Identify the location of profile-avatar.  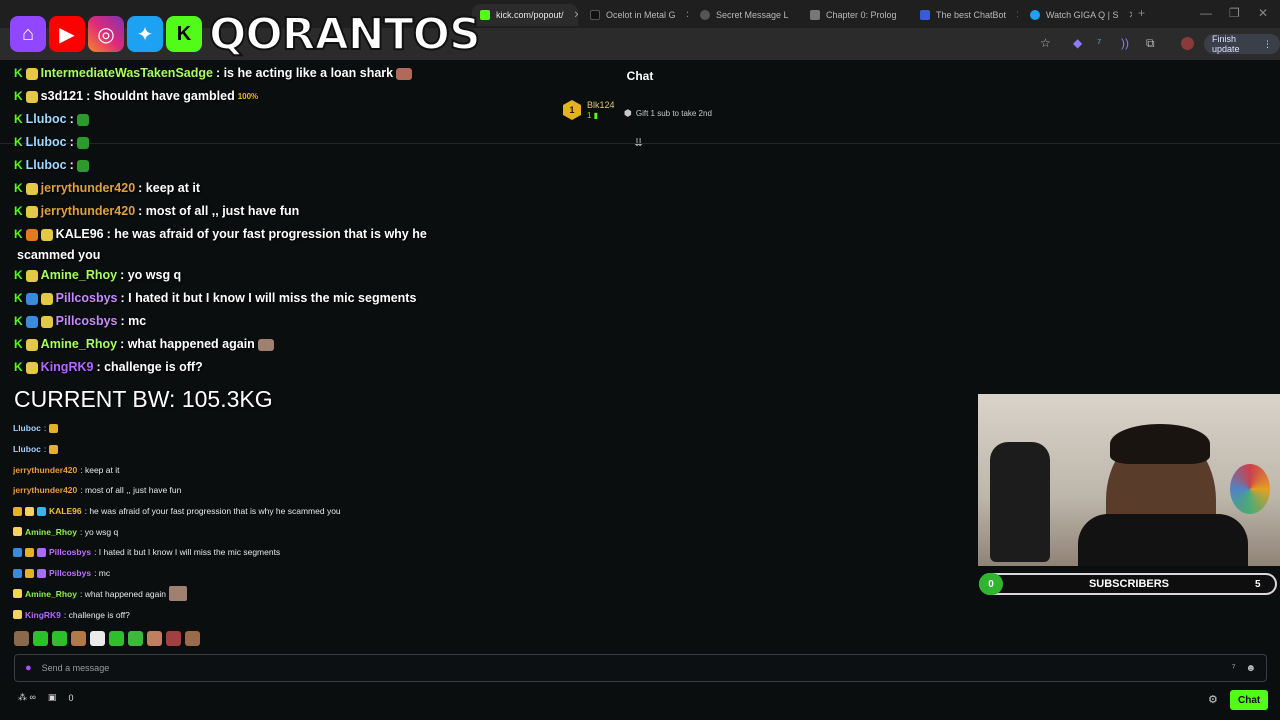
(1187, 43).